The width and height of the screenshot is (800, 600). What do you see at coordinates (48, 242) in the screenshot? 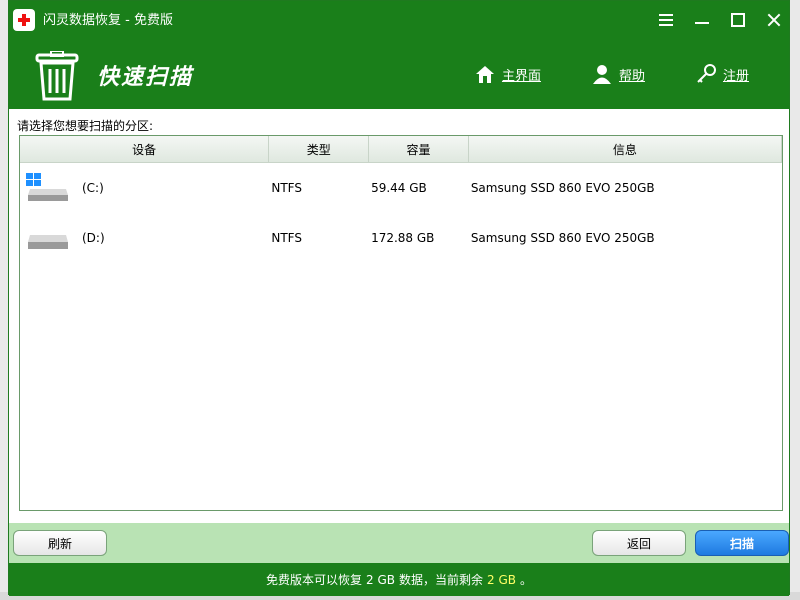
I see `drive-icon` at bounding box center [48, 242].